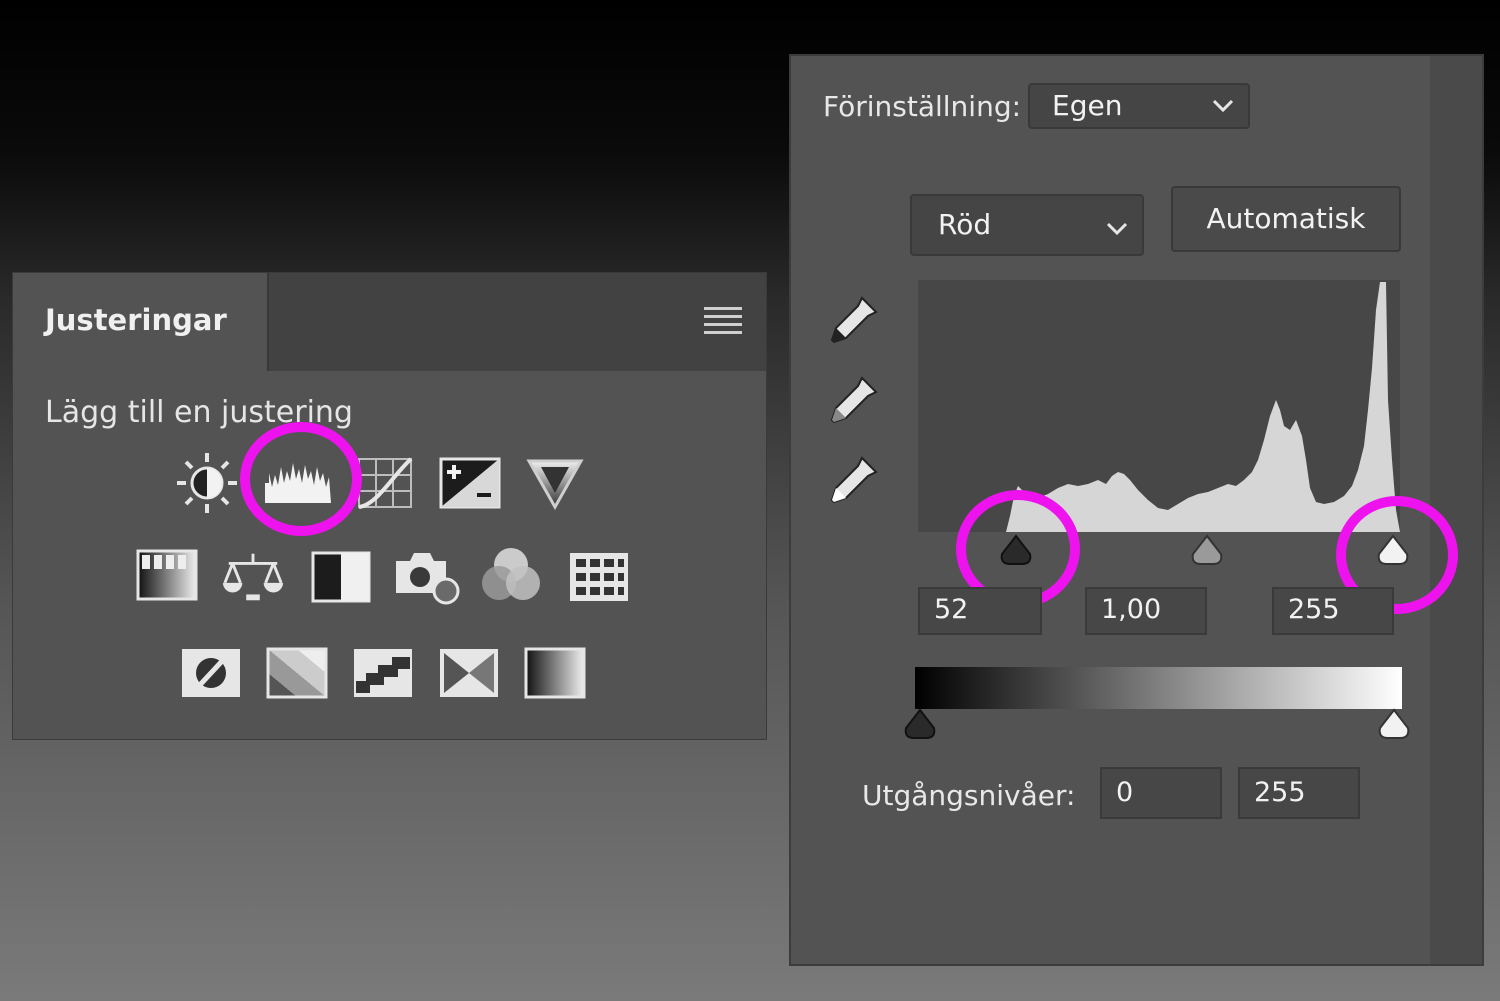 This screenshot has width=1500, height=1001. I want to click on input-white-field: 255, so click(1333, 611).